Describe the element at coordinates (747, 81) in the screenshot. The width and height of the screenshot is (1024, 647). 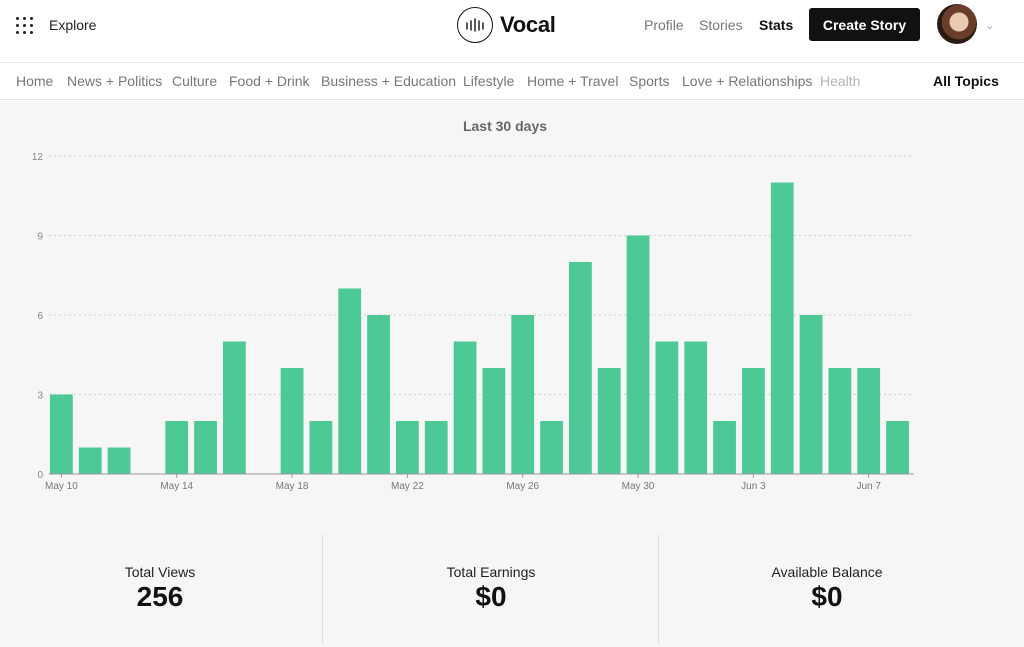
I see `topic-love-relationships: Love + Relationships` at that location.